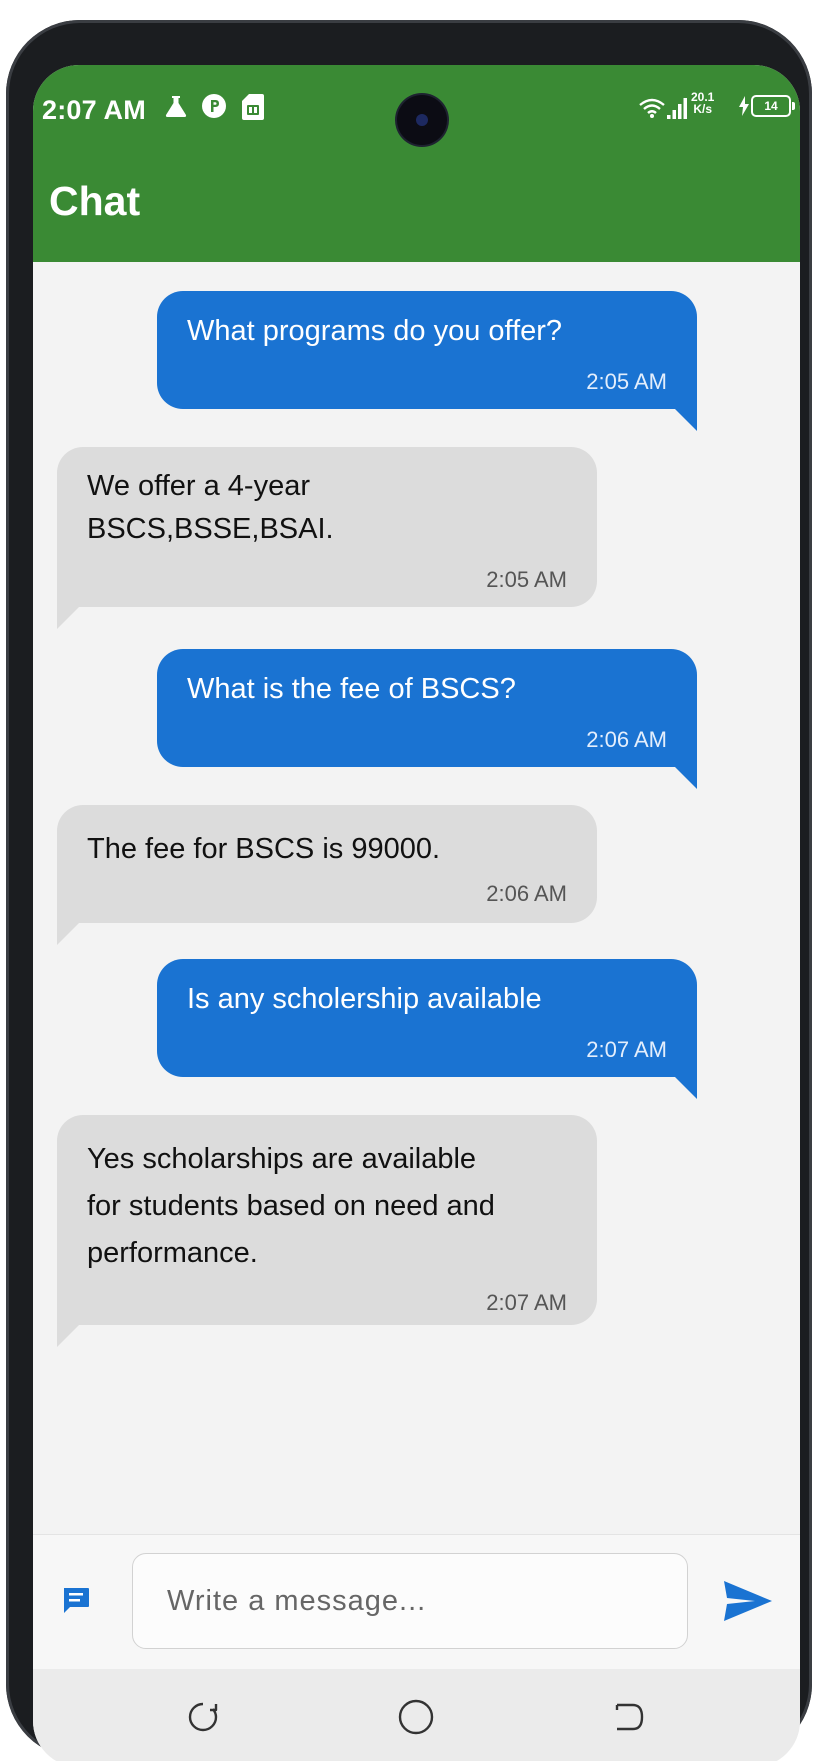  I want to click on message-bubble-sent: What programs do you offer? 2:05 AM, so click(427, 350).